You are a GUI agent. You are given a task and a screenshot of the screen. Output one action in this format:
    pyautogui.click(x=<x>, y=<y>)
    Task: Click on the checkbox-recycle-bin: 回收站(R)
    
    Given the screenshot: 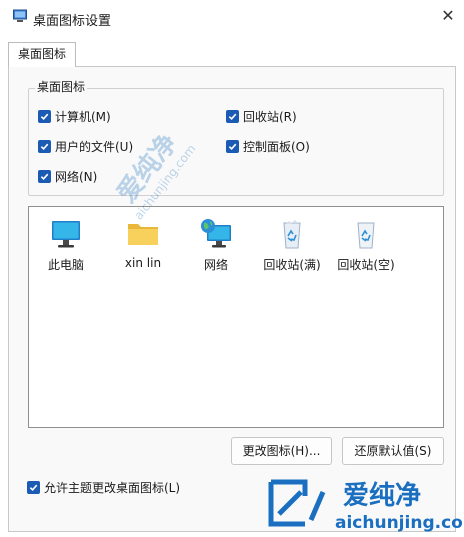 What is the action you would take?
    pyautogui.click(x=261, y=116)
    